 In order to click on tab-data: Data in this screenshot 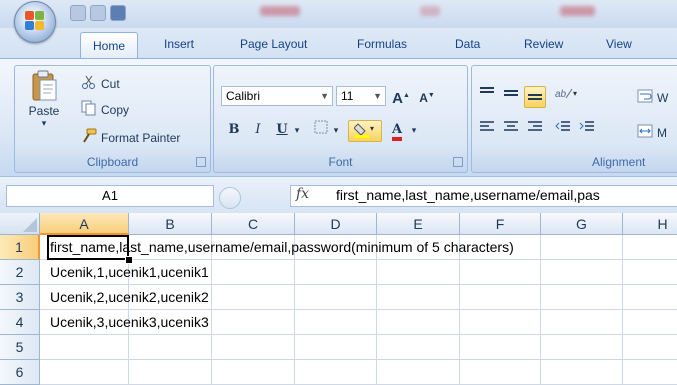, I will do `click(467, 44)`.